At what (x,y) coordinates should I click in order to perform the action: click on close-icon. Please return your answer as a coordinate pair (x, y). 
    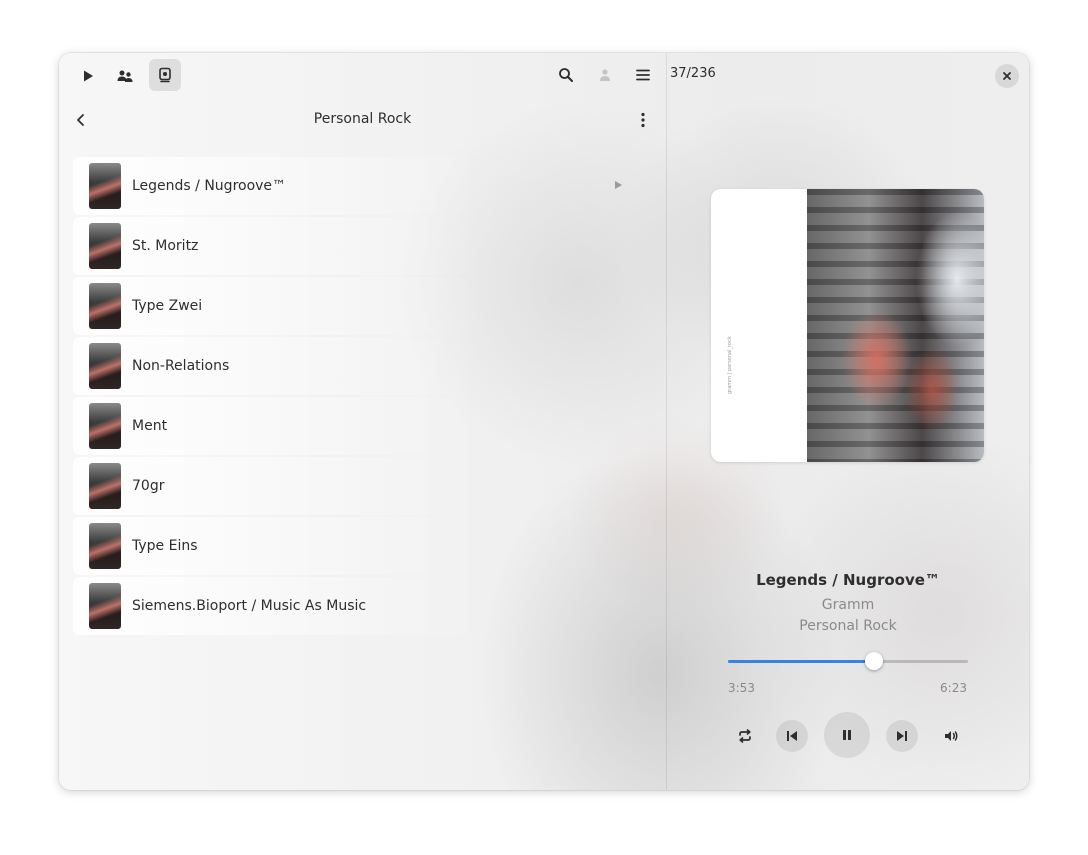
    Looking at the image, I should click on (1007, 76).